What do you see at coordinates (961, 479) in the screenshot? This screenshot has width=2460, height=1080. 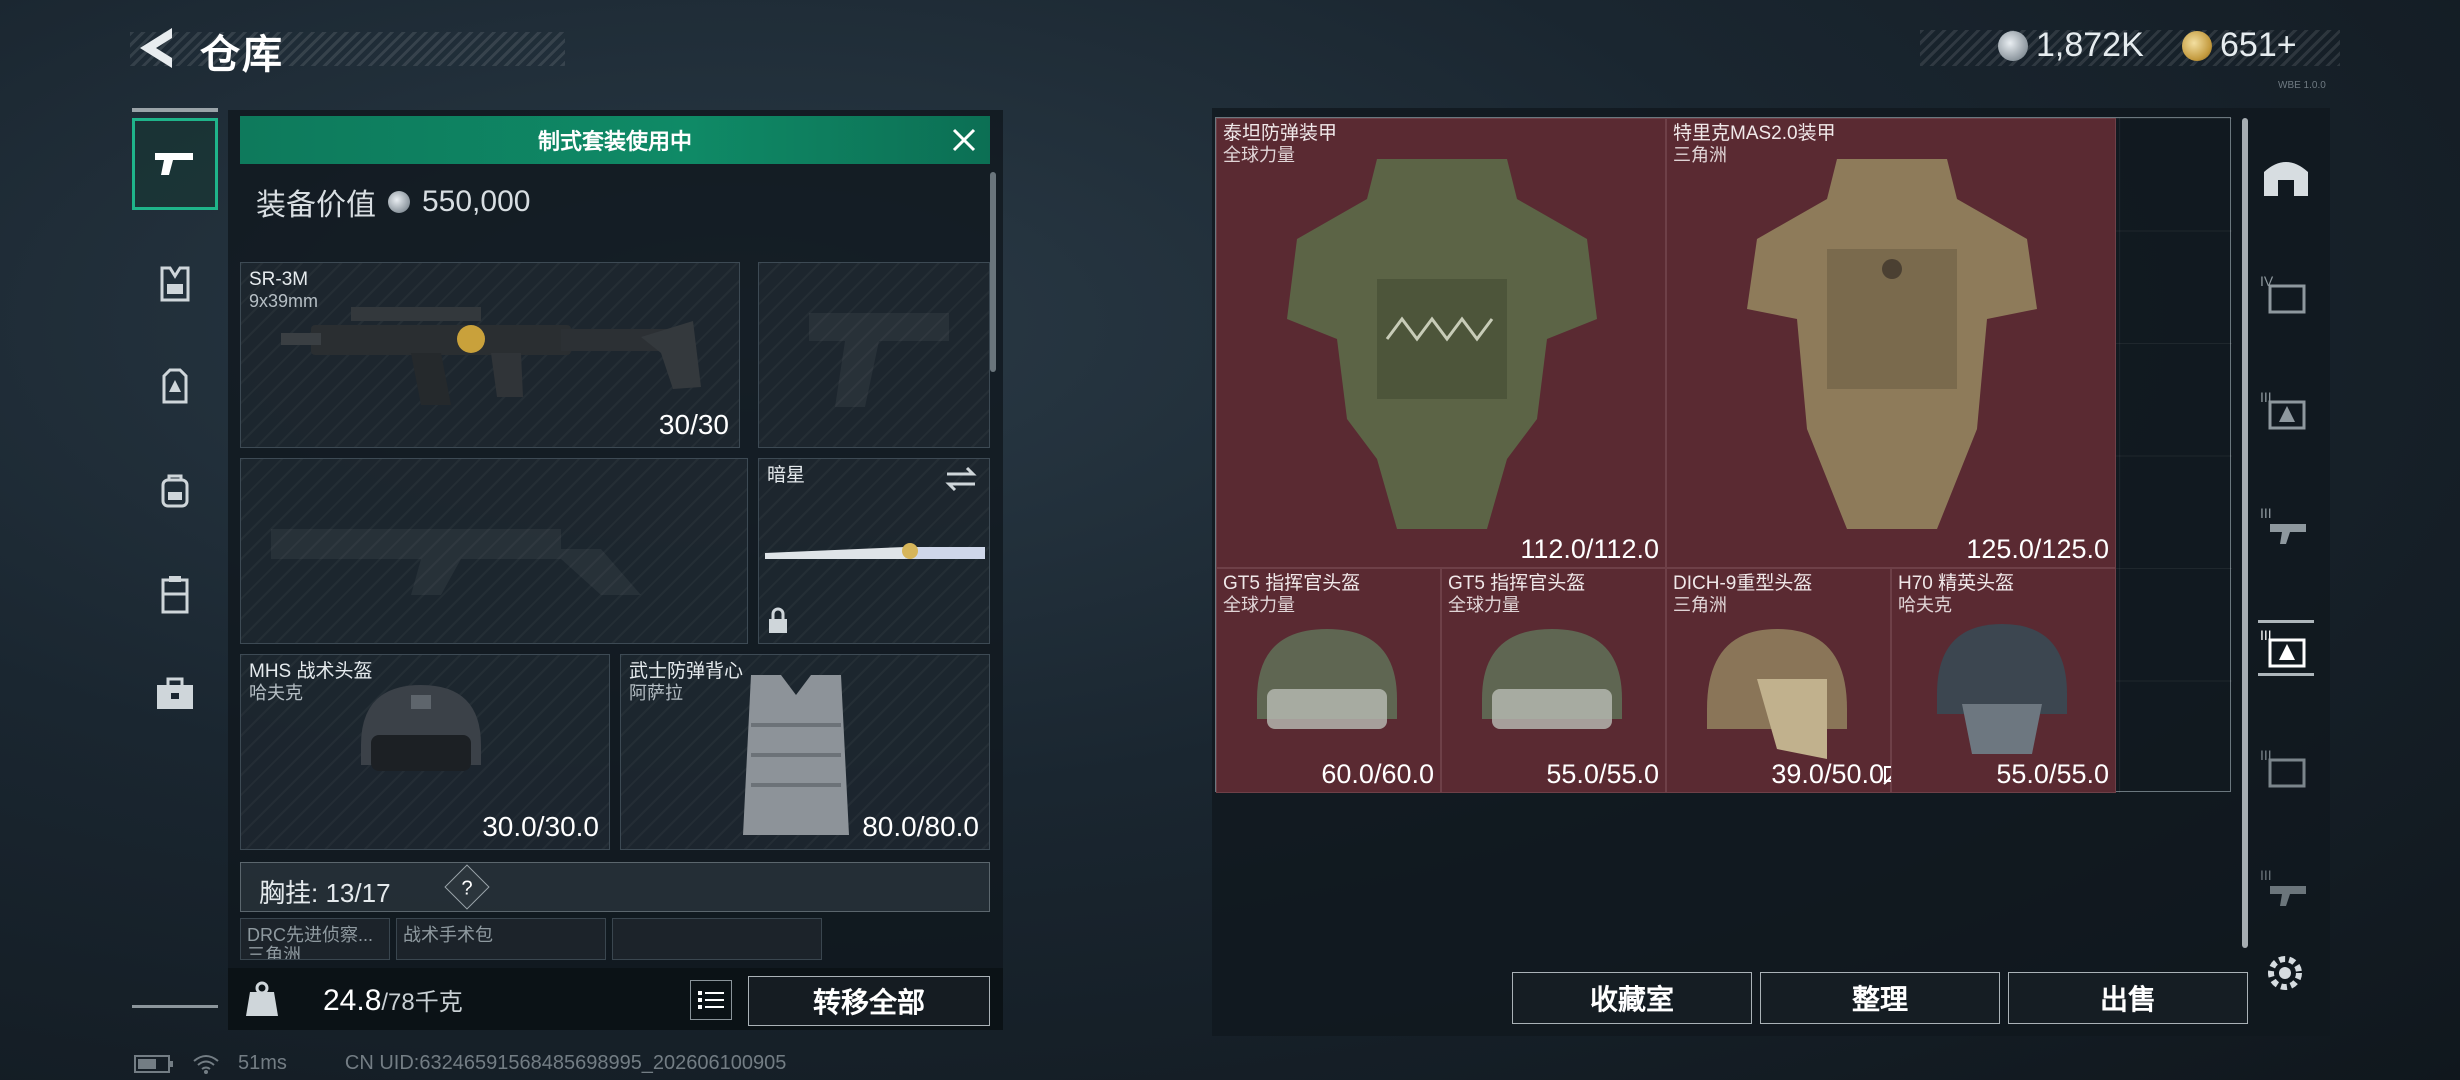 I see `swap-icon` at bounding box center [961, 479].